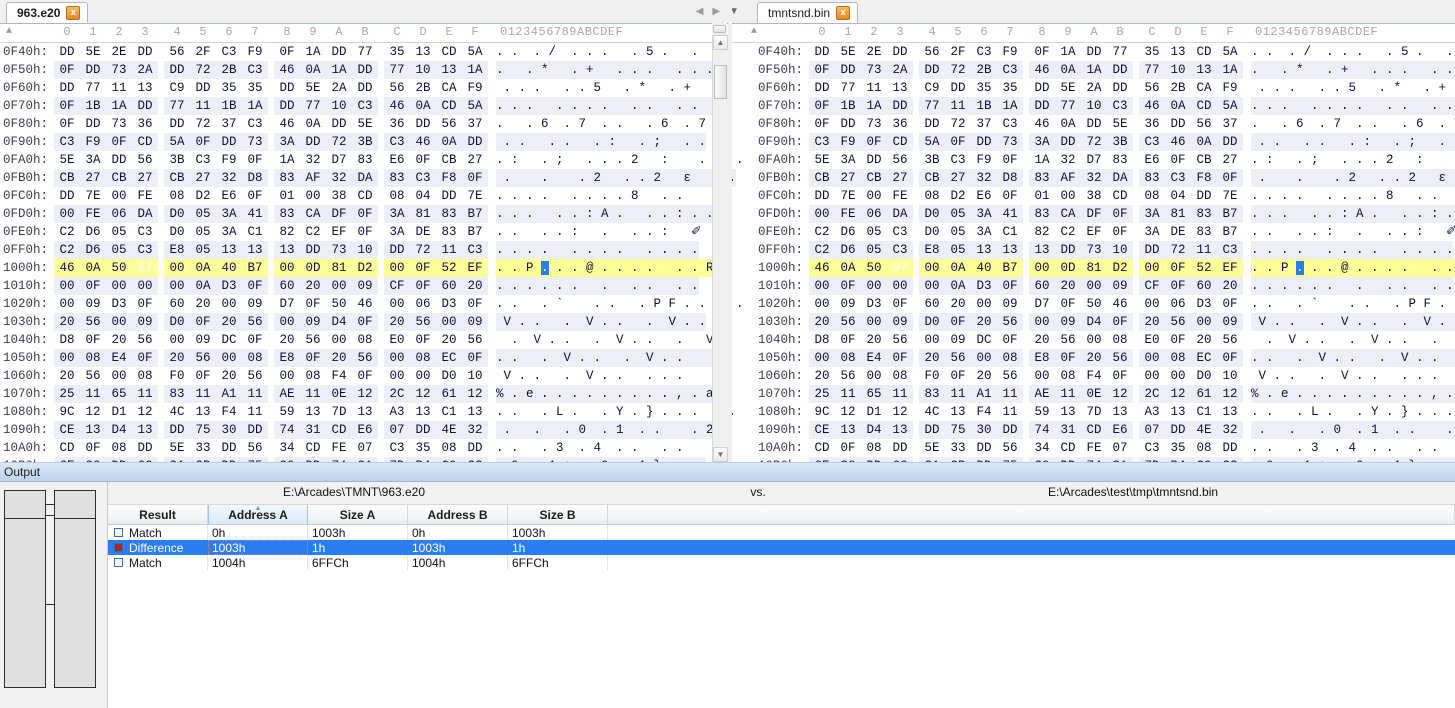 The height and width of the screenshot is (708, 1455). What do you see at coordinates (1353, 358) in the screenshot?
I see `ascii-cells: . . . V . . . V . . .` at bounding box center [1353, 358].